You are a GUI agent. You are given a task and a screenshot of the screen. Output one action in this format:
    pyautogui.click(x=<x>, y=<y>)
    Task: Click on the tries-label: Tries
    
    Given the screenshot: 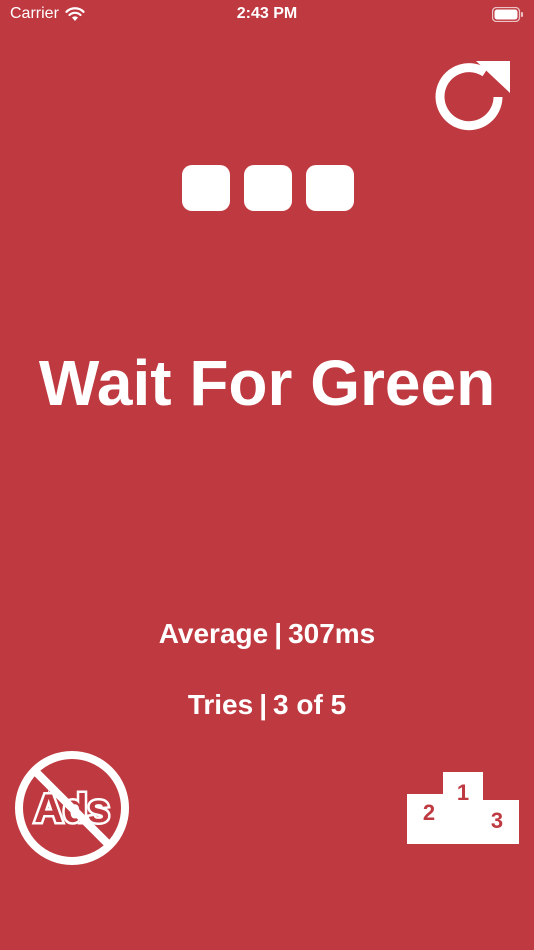 What is the action you would take?
    pyautogui.click(x=220, y=704)
    